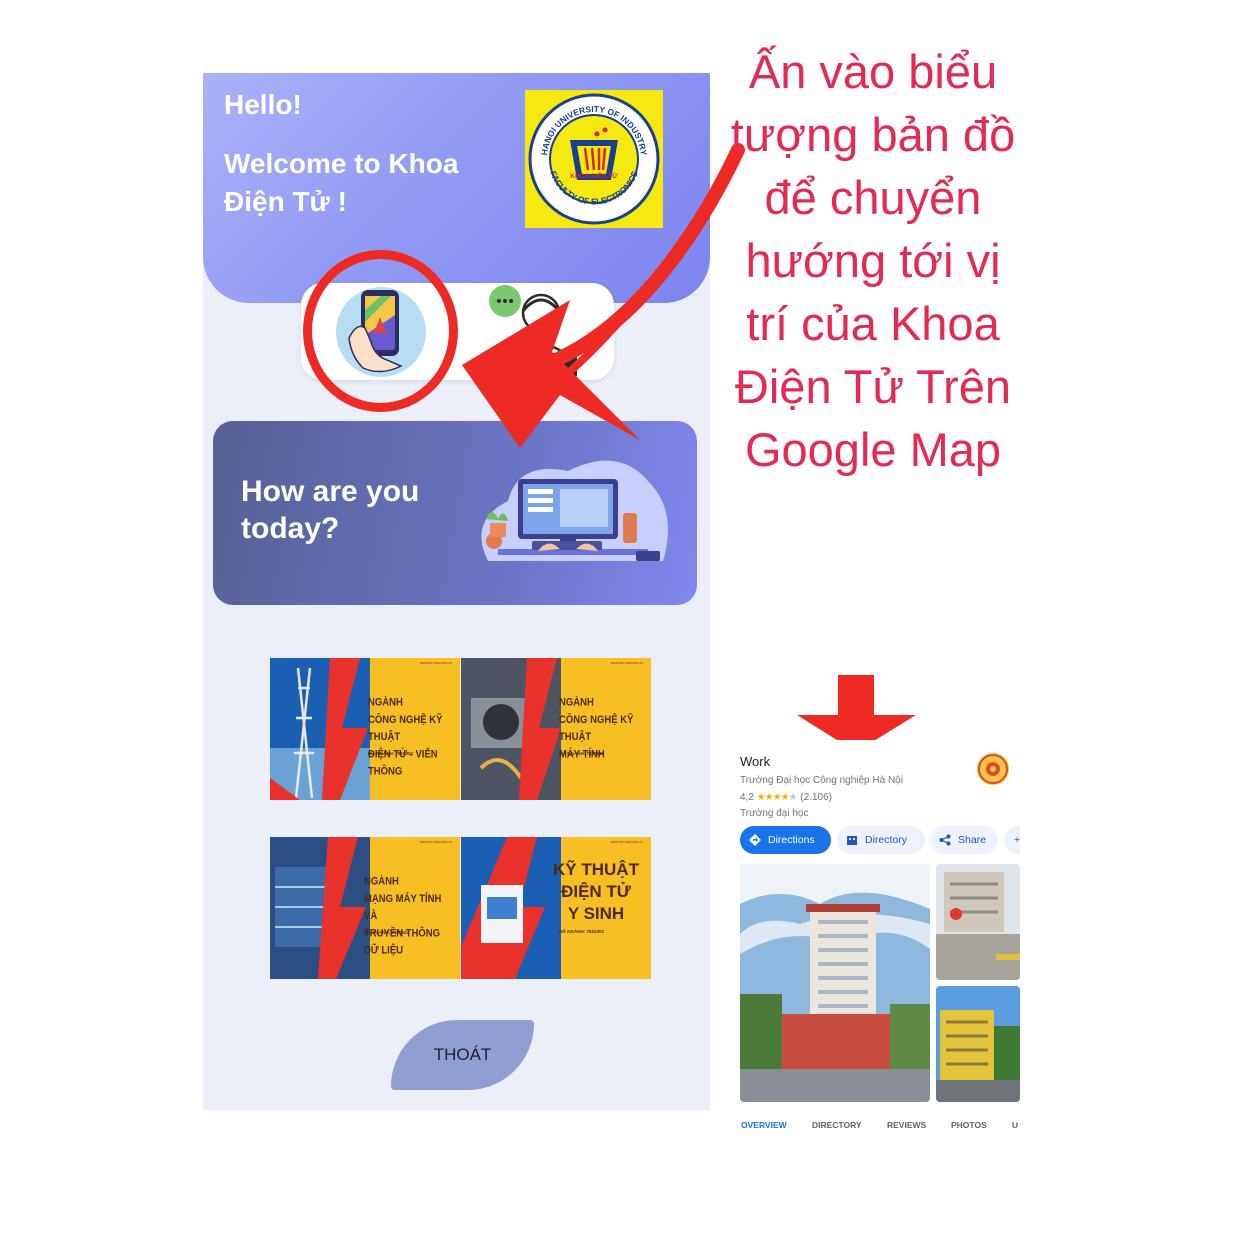  Describe the element at coordinates (837, 1125) in the screenshot. I see `tab-directory: DIRECTORY` at that location.